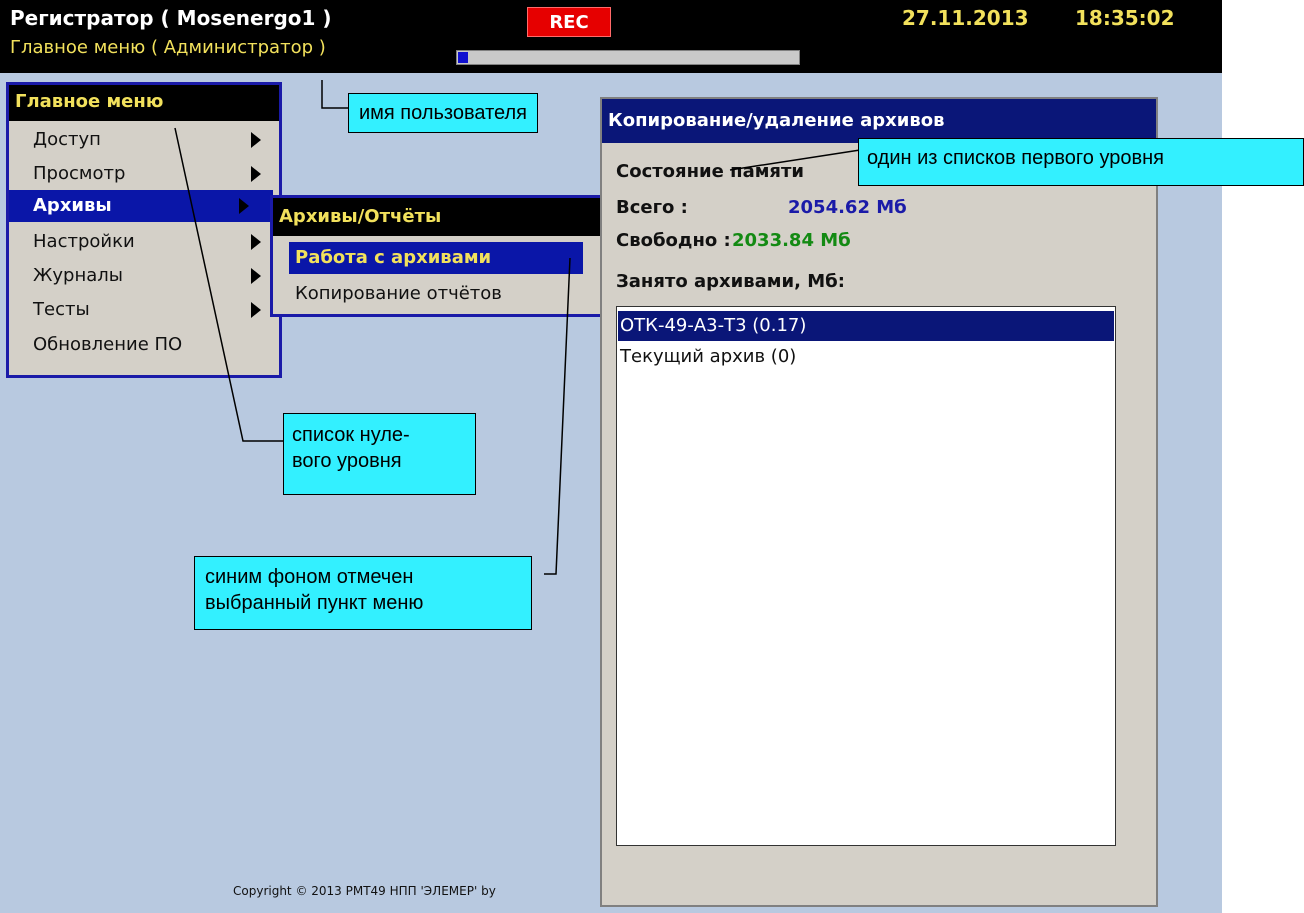 The height and width of the screenshot is (913, 1304). Describe the element at coordinates (72, 205) in the screenshot. I see `menu-item-label: Архивы` at that location.